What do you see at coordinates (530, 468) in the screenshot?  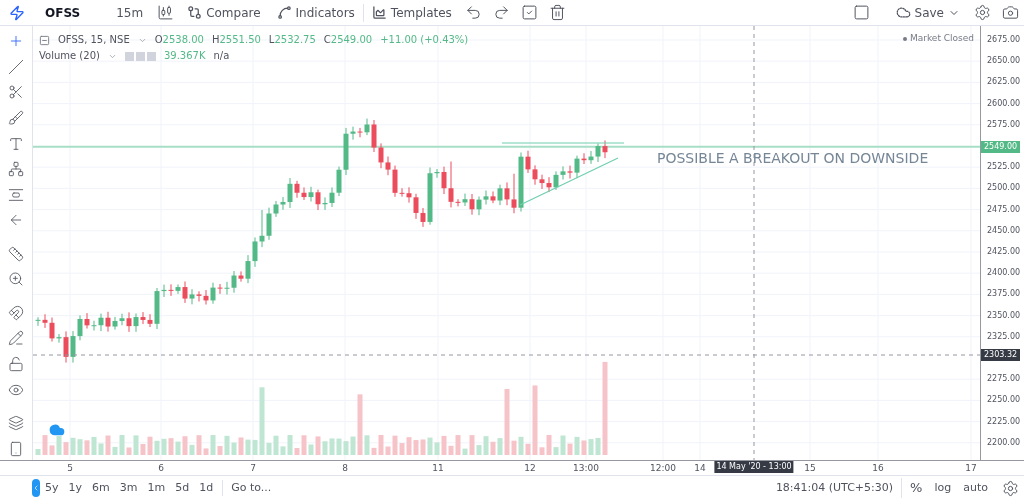 I see `time-tick: 12` at bounding box center [530, 468].